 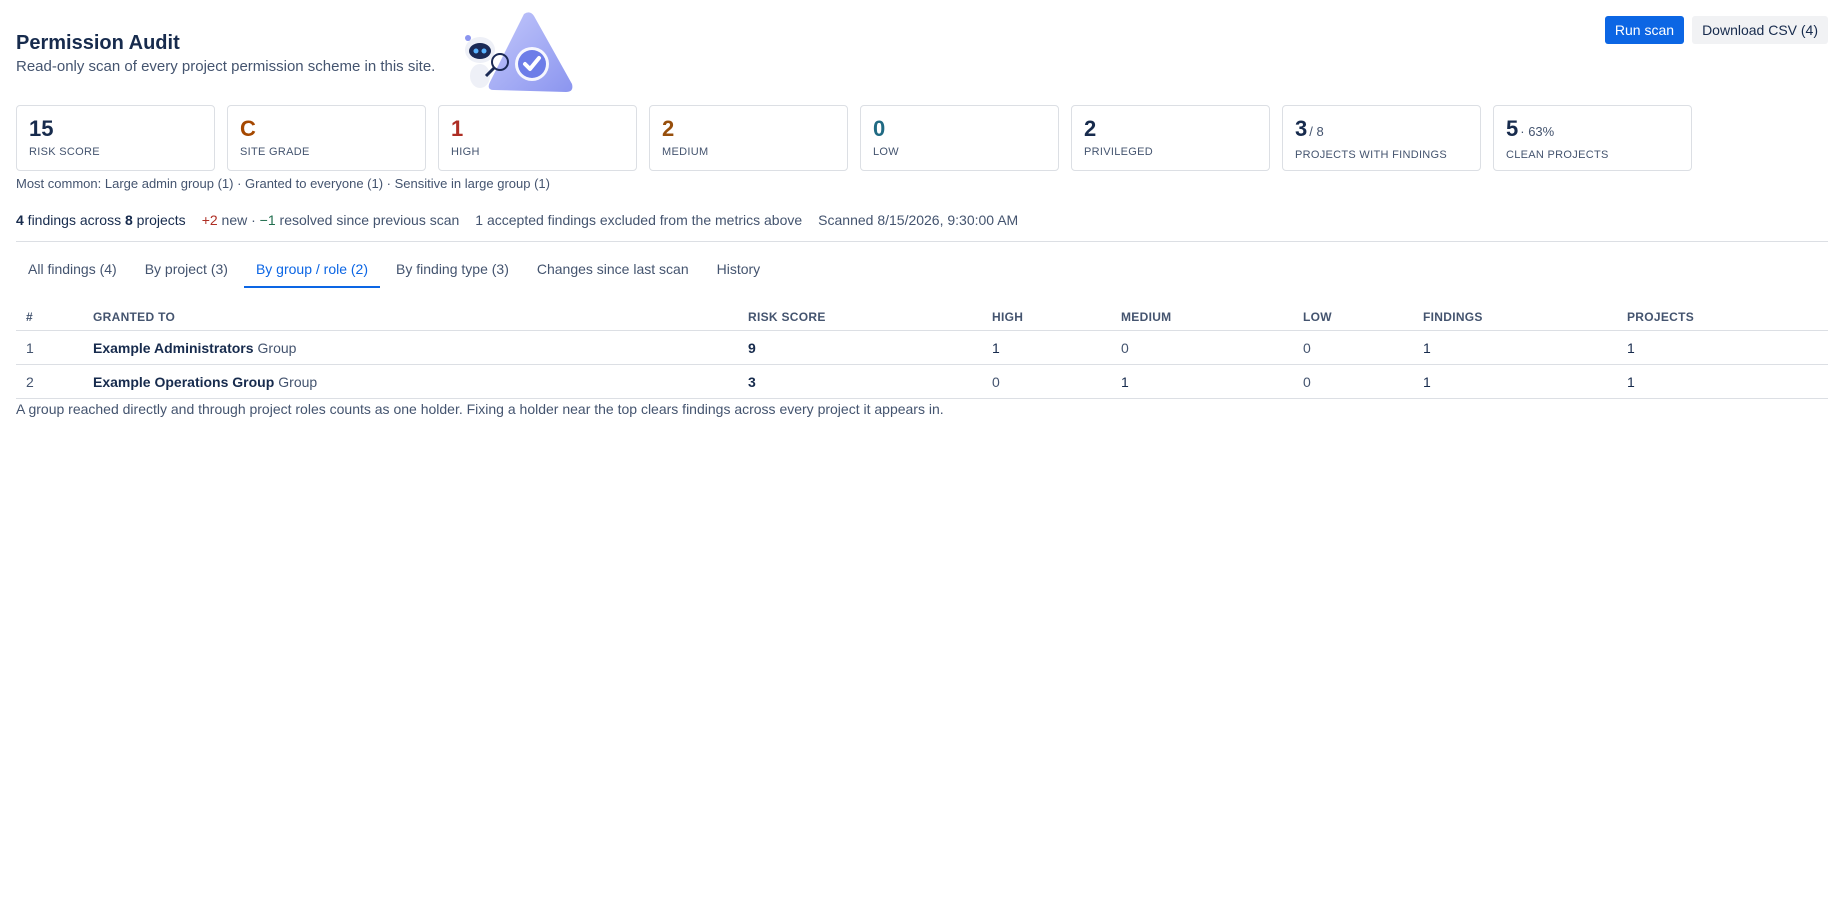 I want to click on metric-card-privileged: 2 PRIVILEGED, so click(x=1170, y=138).